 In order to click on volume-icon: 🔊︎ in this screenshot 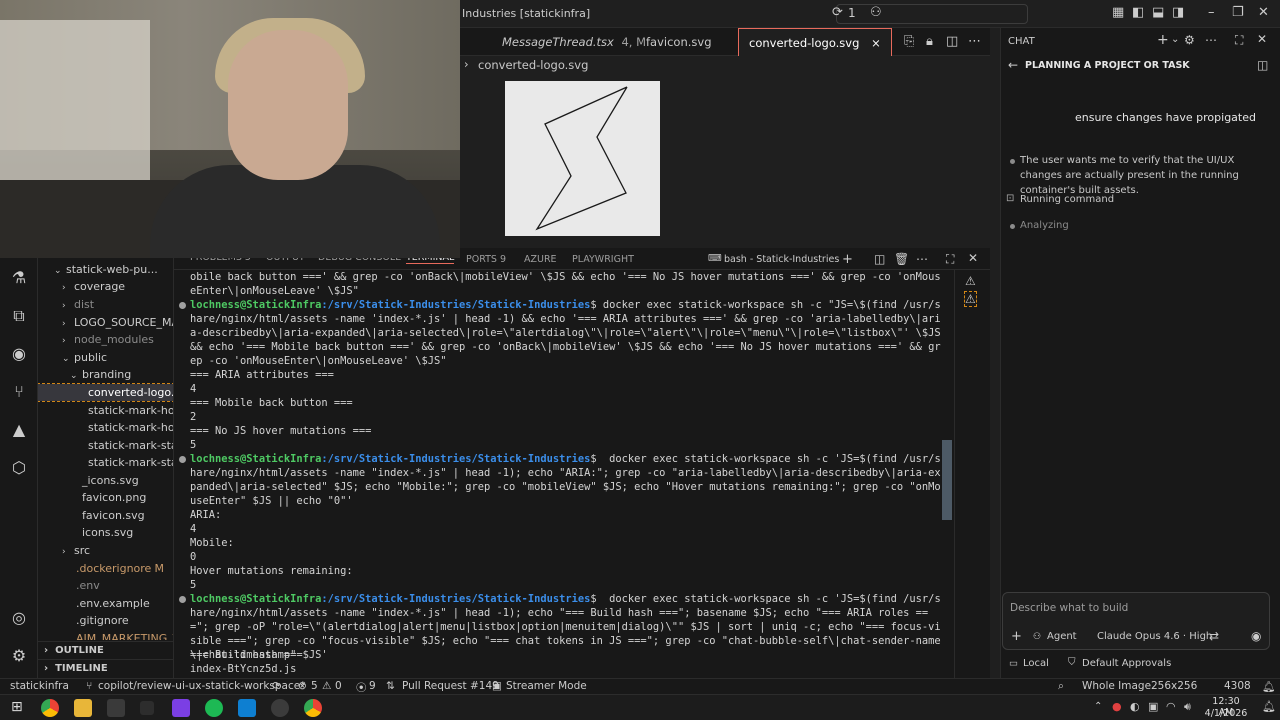, I will do `click(1187, 707)`.